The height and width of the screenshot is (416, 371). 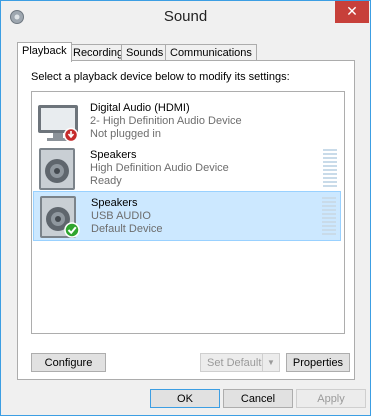 I want to click on device-driver: High Definition Audio Device, so click(x=159, y=168).